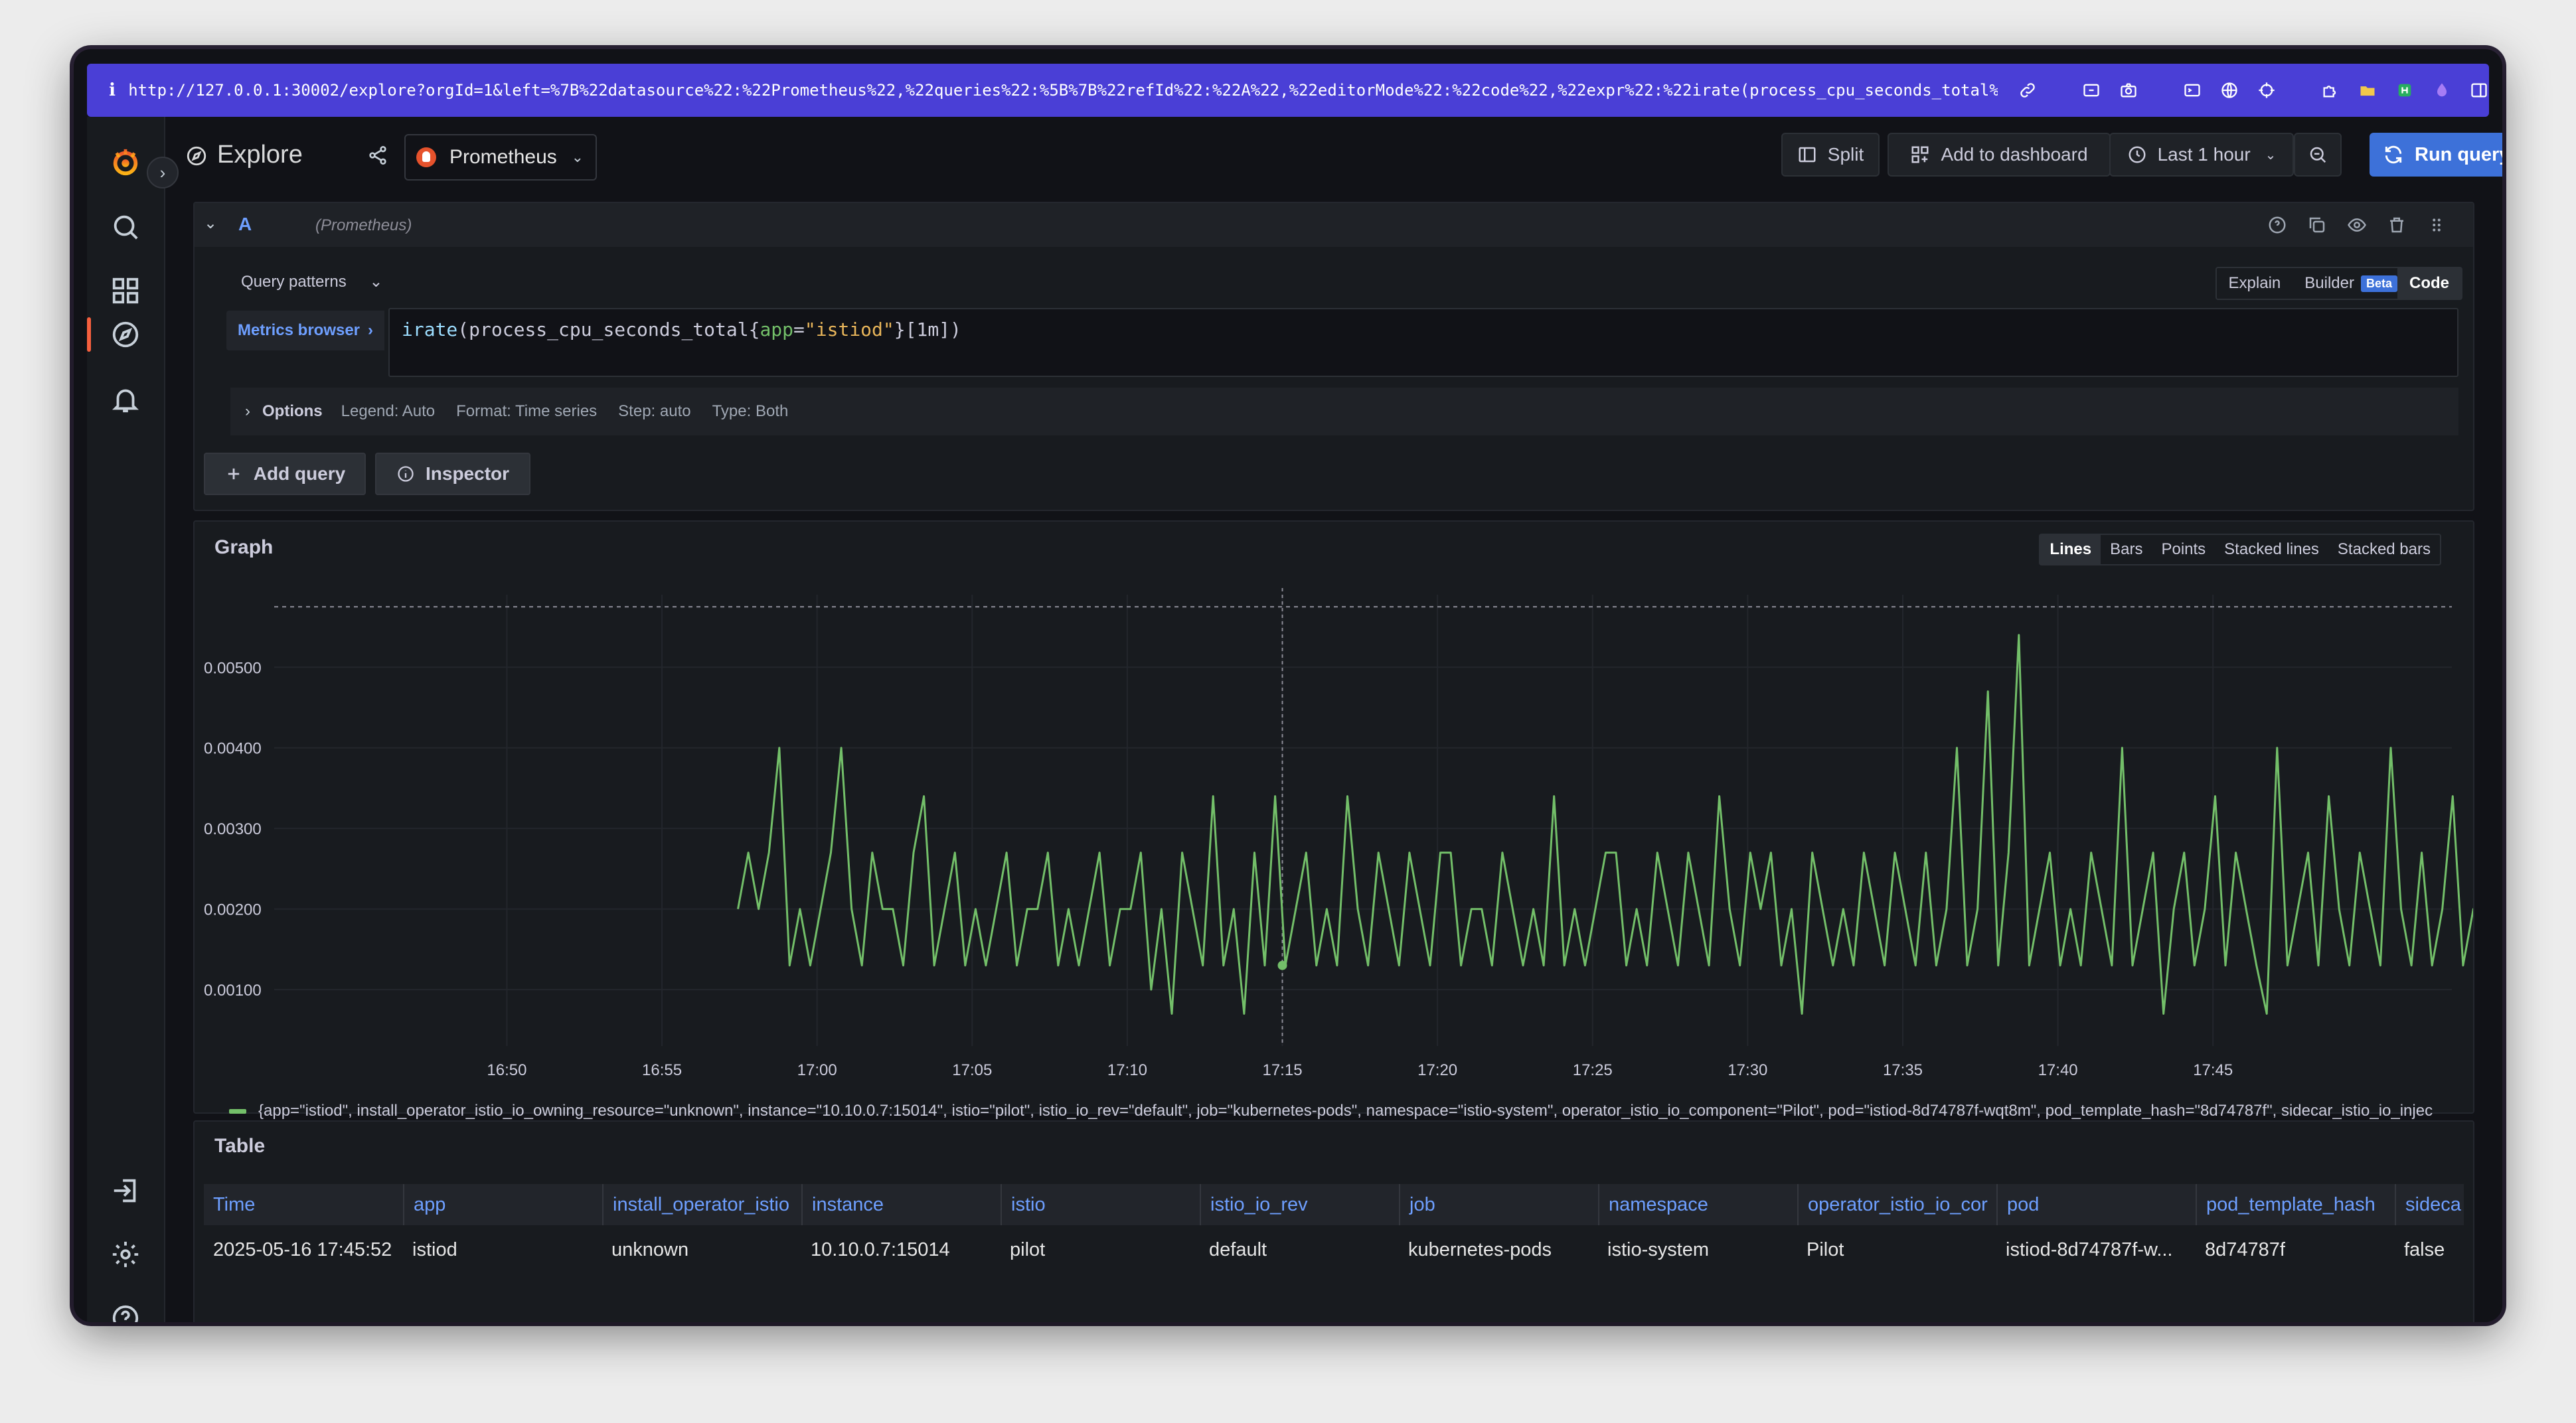  Describe the element at coordinates (125, 162) in the screenshot. I see `grafana-logo-icon` at that location.